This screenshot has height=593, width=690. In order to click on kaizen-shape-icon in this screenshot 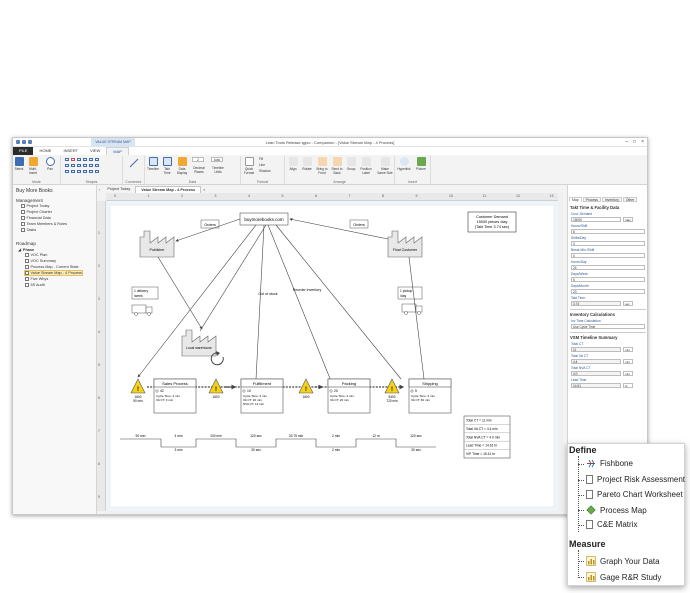, I will do `click(91, 165)`.